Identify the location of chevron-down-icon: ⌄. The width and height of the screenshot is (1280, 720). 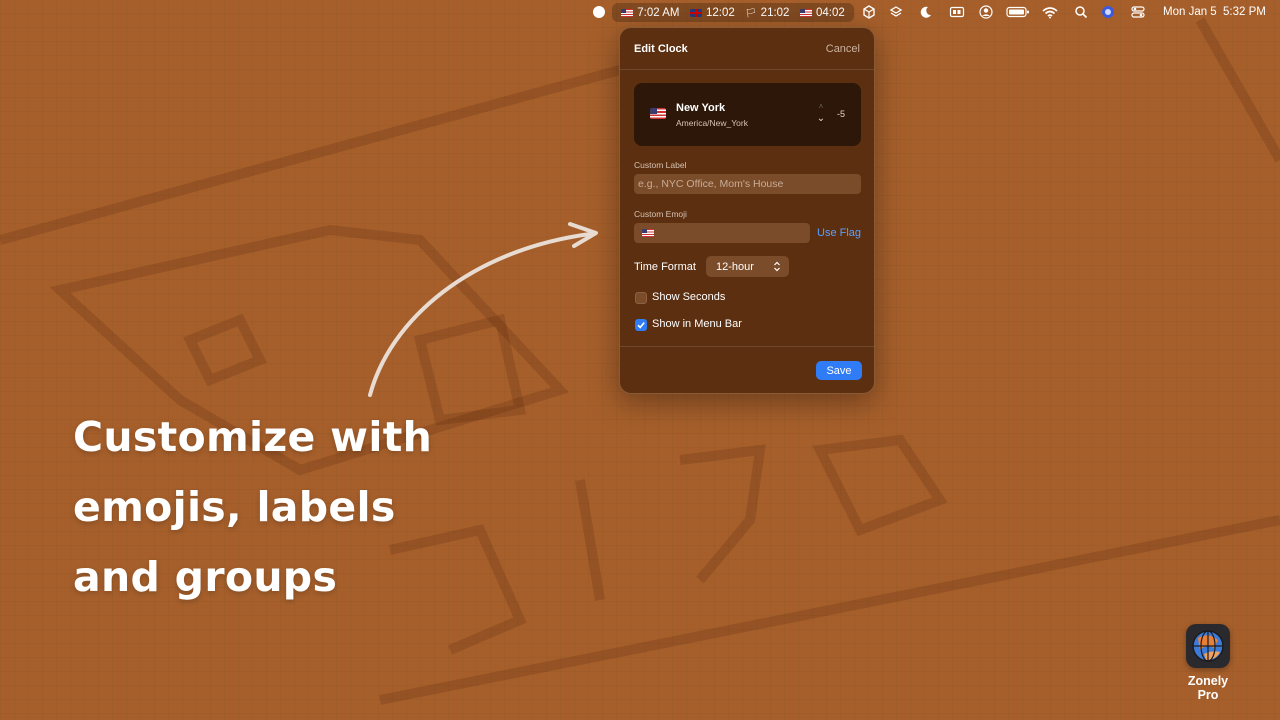
(821, 119).